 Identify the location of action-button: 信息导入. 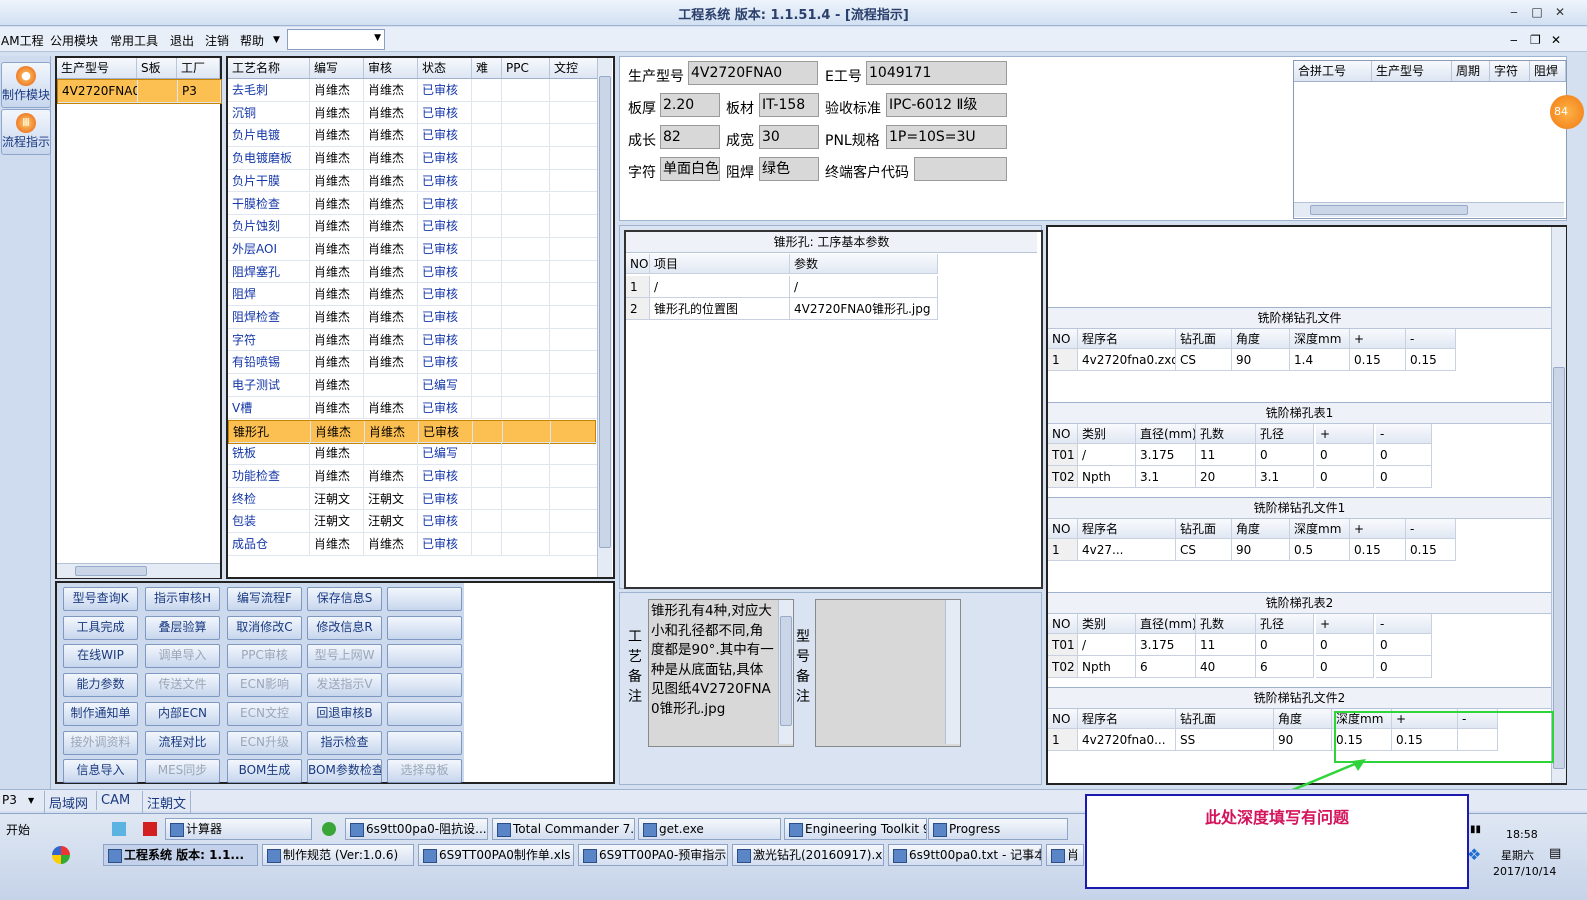
(100, 771).